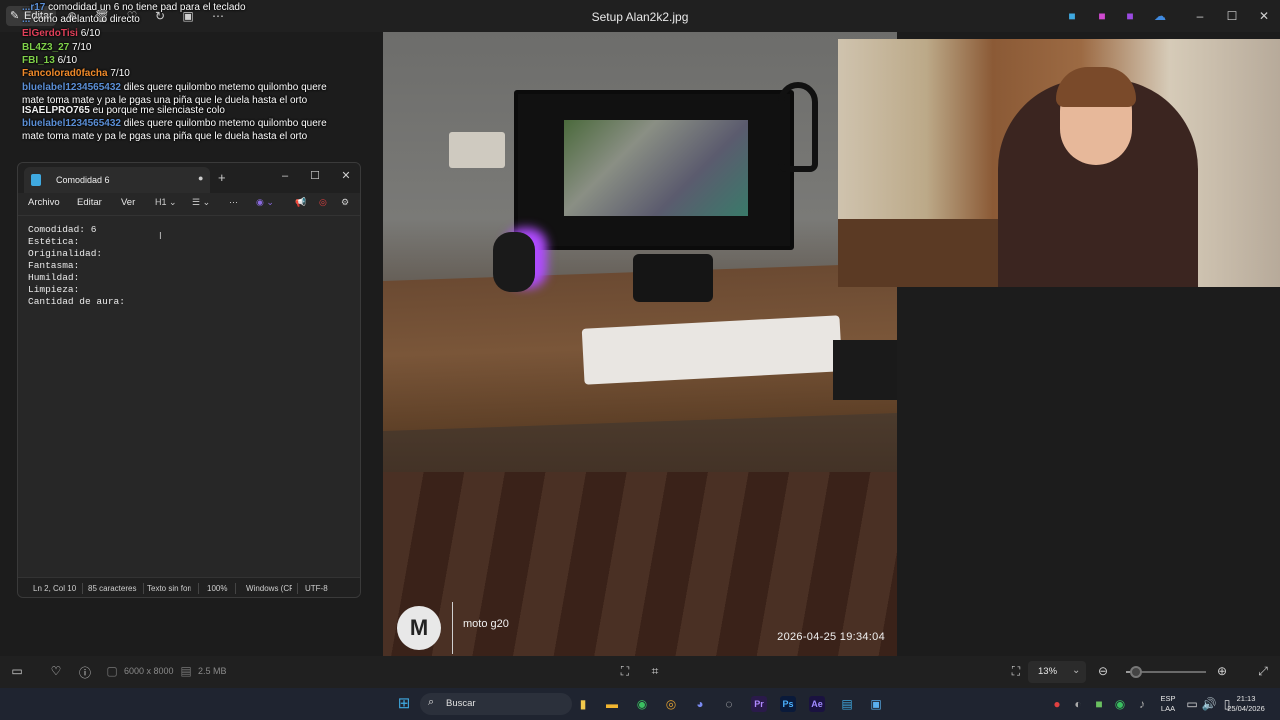 The width and height of the screenshot is (1280, 720). What do you see at coordinates (1057, 704) in the screenshot?
I see `tray-icon-1: ●` at bounding box center [1057, 704].